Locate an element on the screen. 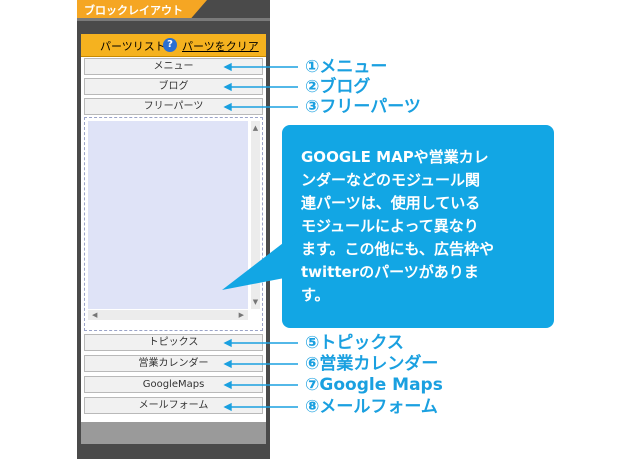  callout-line: twitterのパーツがありま is located at coordinates (390, 272).